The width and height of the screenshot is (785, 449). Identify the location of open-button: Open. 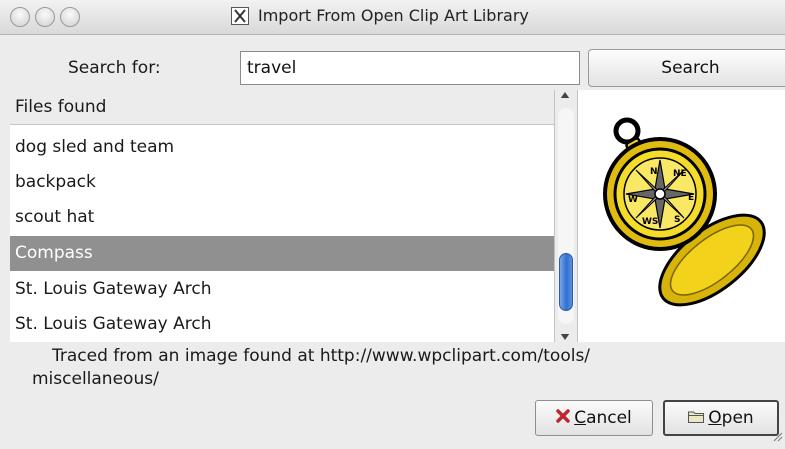
(721, 418).